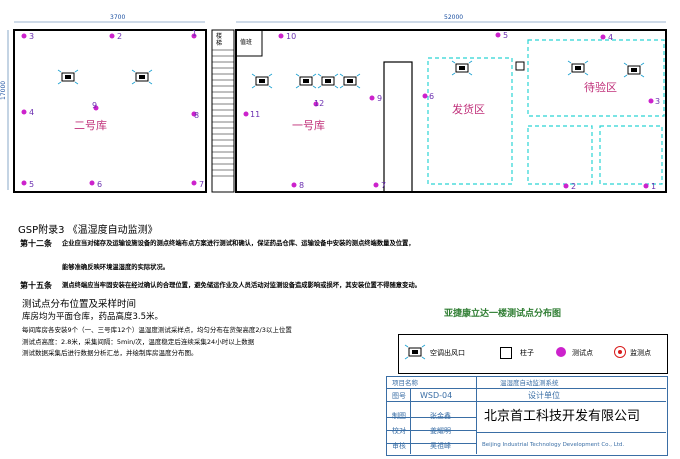  Describe the element at coordinates (291, 36) in the screenshot. I see `point-label: 10` at that location.